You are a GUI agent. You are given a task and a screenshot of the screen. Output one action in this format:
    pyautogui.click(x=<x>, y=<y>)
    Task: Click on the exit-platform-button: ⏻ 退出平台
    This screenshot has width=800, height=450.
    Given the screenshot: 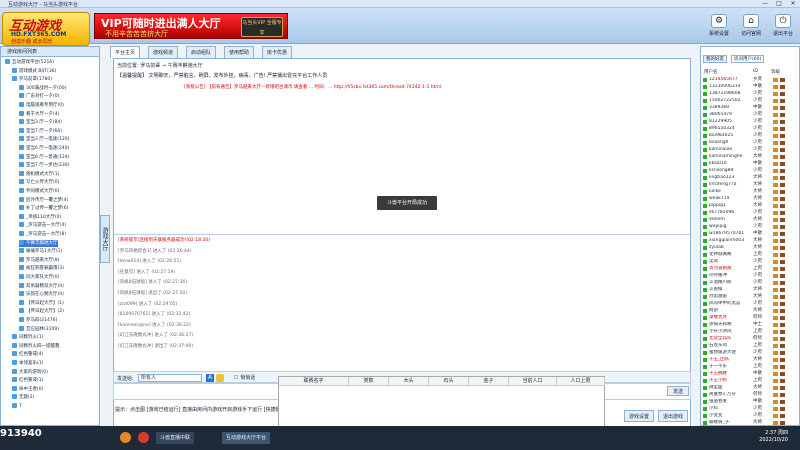 What is the action you would take?
    pyautogui.click(x=783, y=28)
    